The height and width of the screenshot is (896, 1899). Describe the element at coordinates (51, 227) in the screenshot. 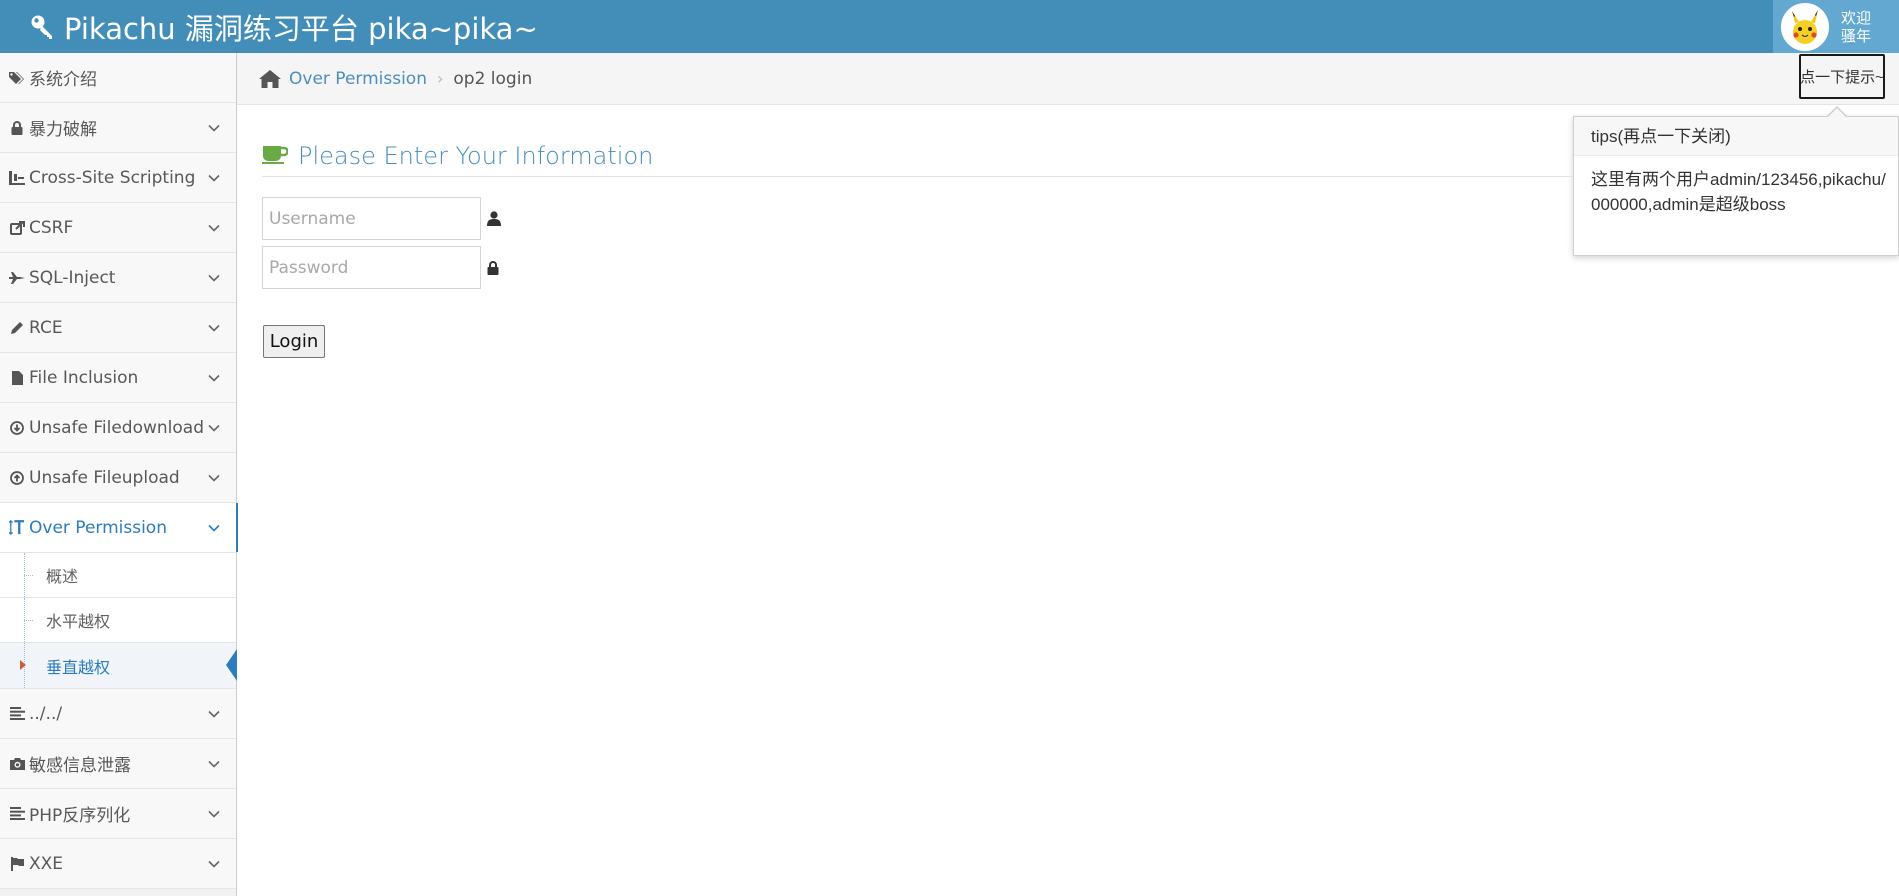

I see `sidebar-item-label: CSRF` at that location.